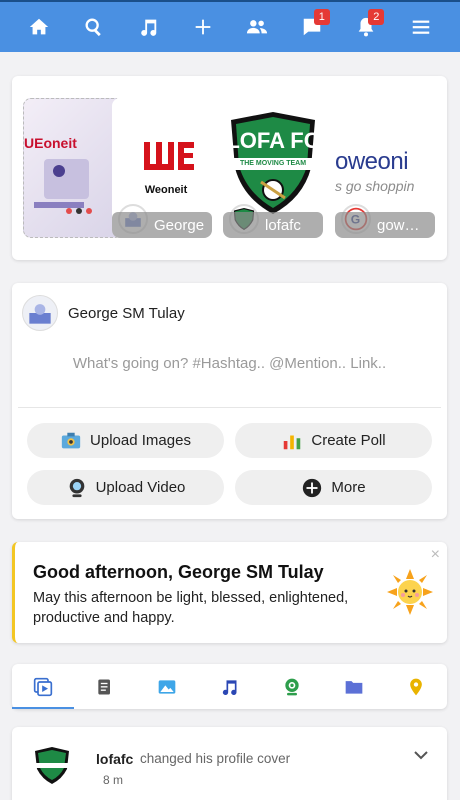 This screenshot has width=460, height=800. I want to click on home-button, so click(39, 27).